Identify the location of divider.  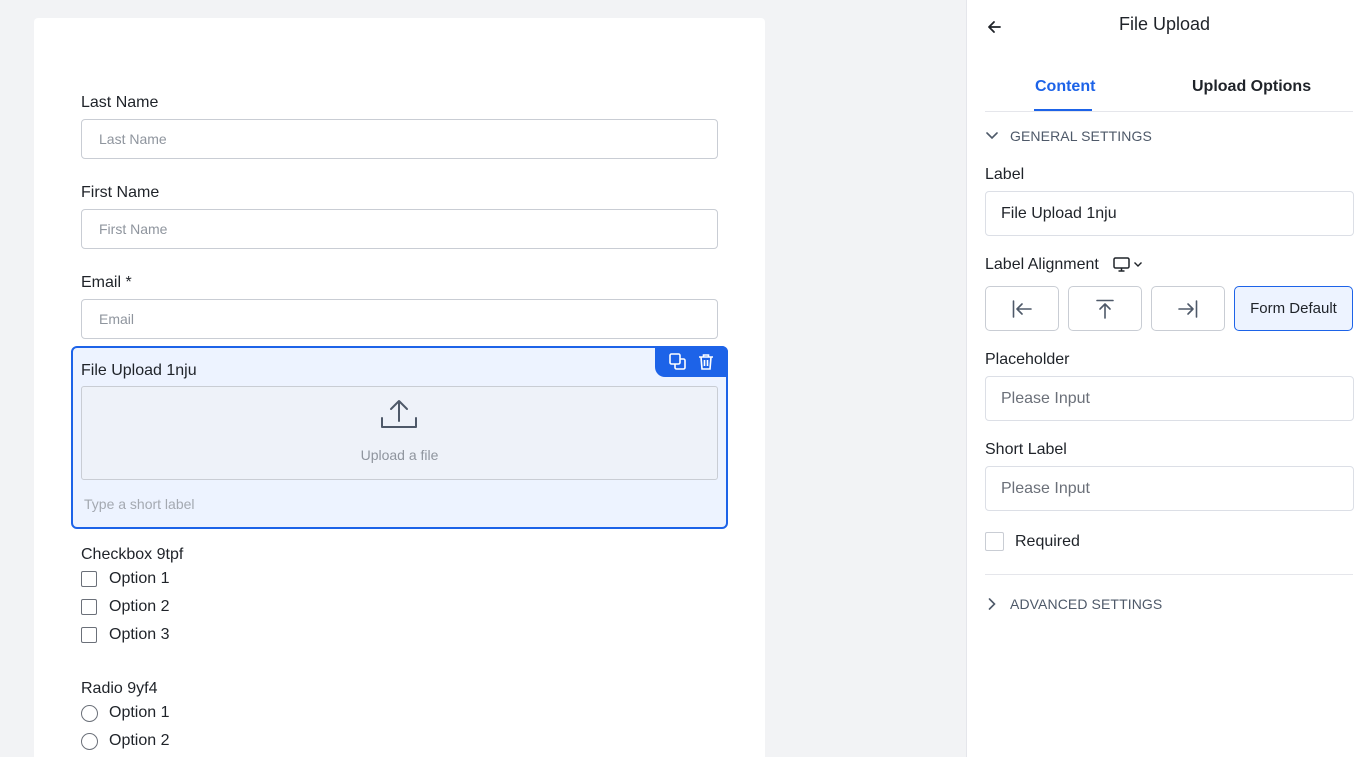
(1169, 574).